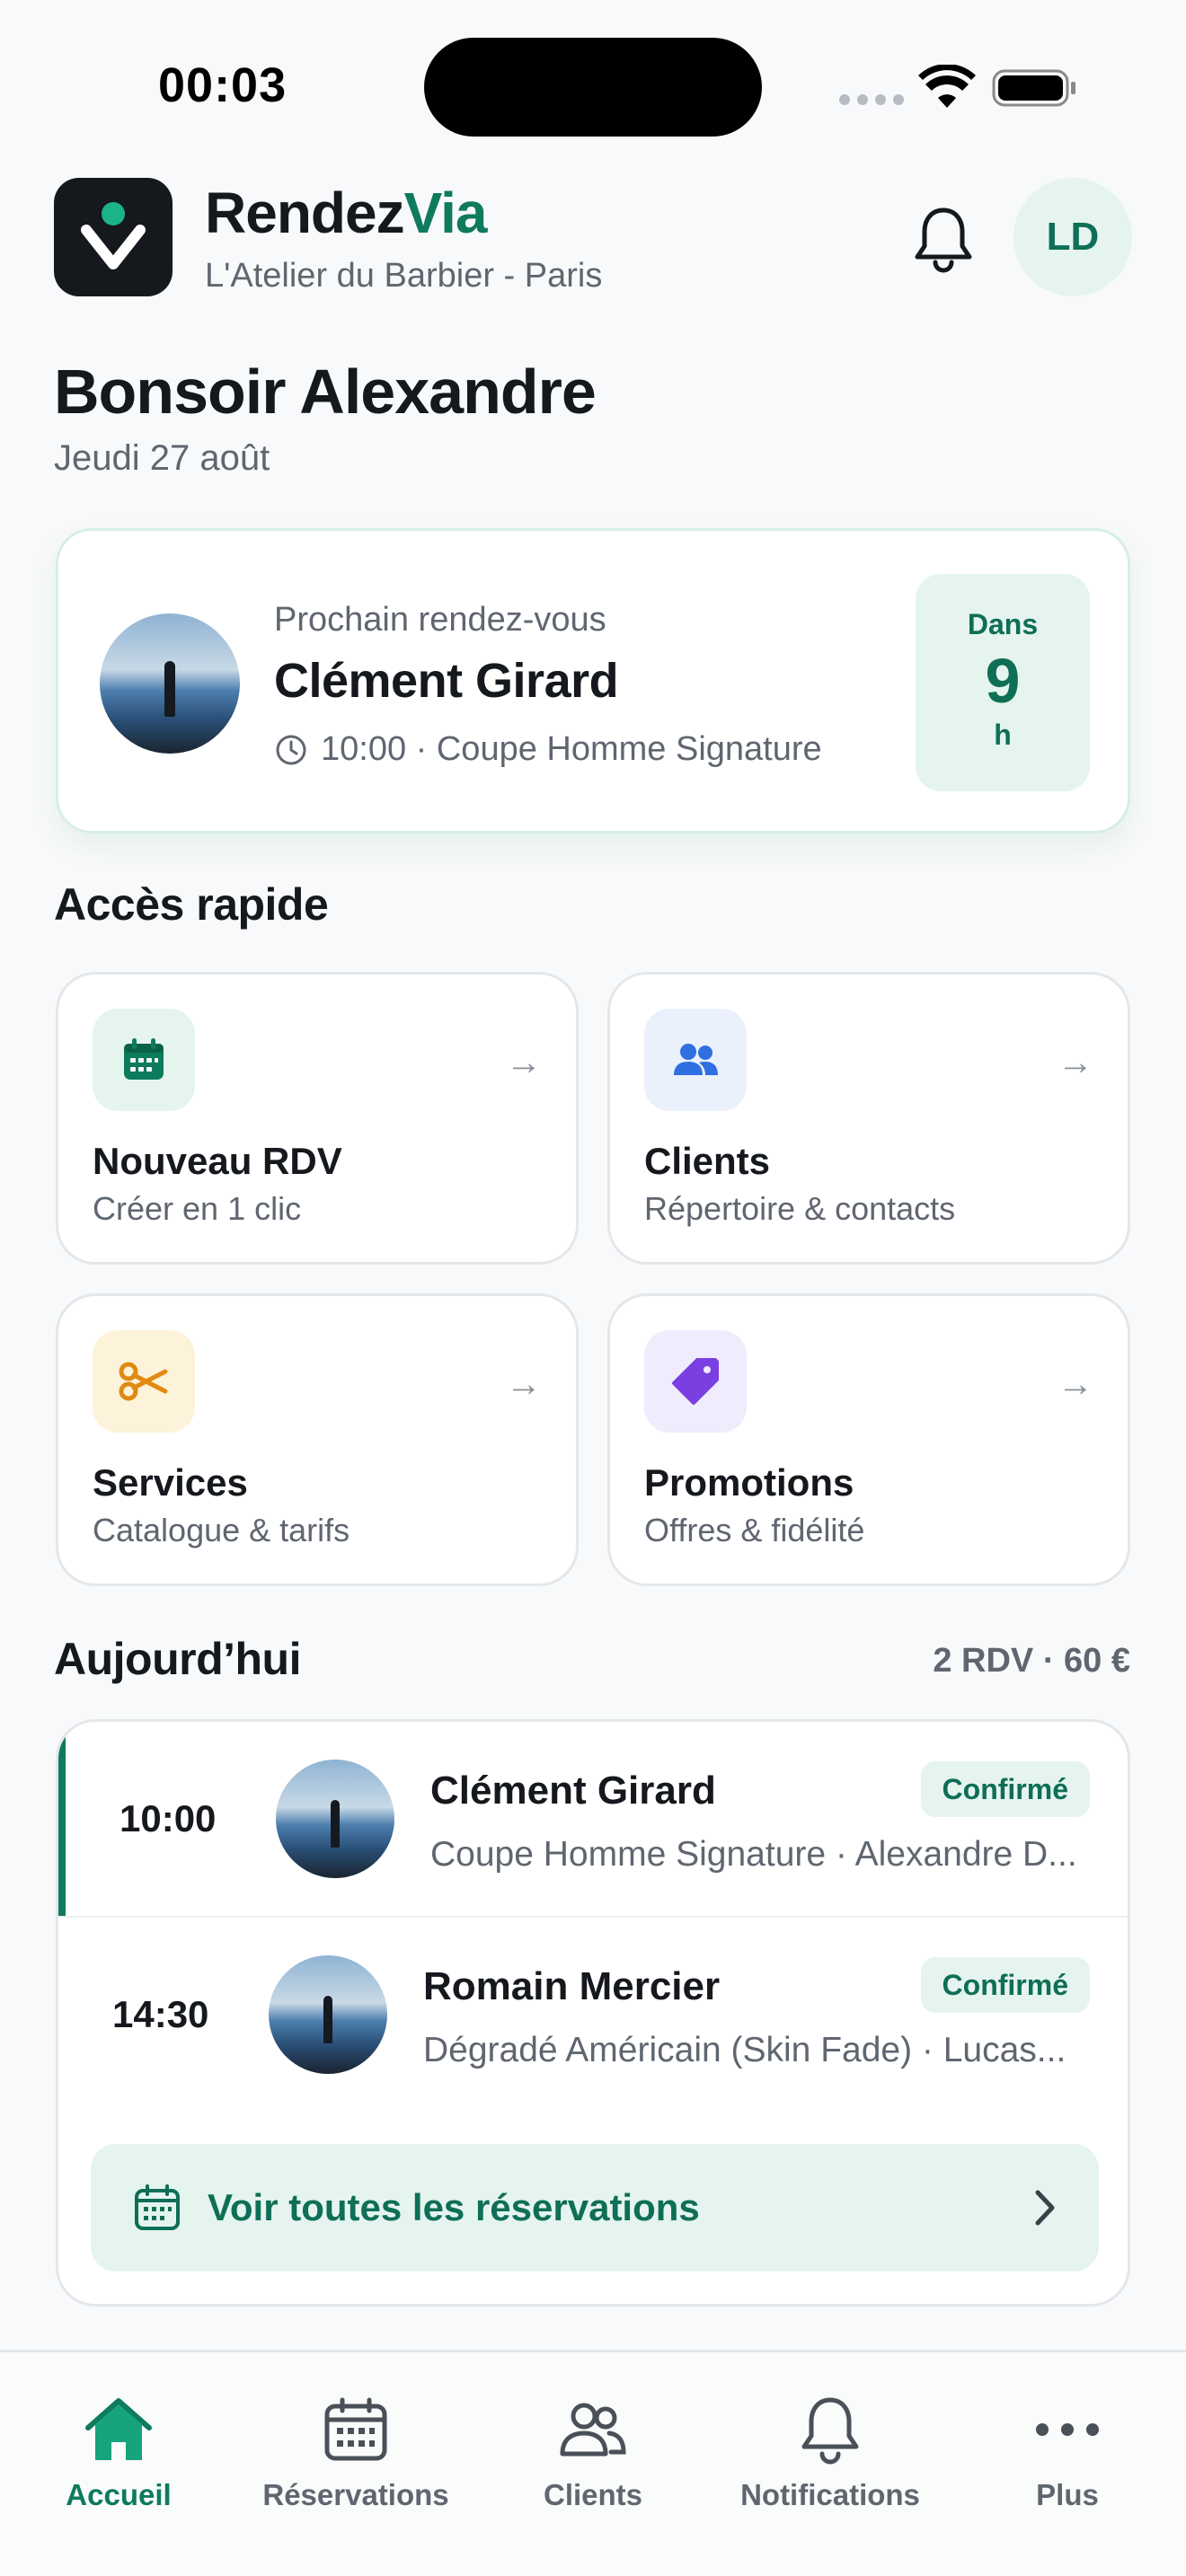 The image size is (1186, 2576). Describe the element at coordinates (223, 85) in the screenshot. I see `status-time: 00:03` at that location.